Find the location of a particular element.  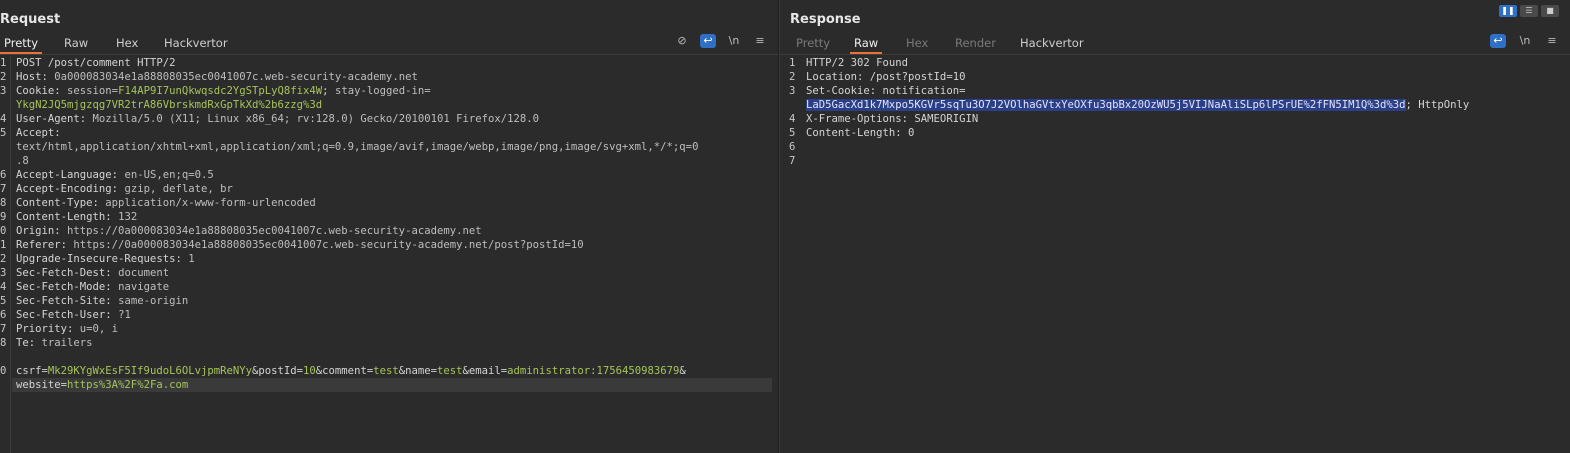

split-horizontal-icon: ☰ is located at coordinates (1529, 11).